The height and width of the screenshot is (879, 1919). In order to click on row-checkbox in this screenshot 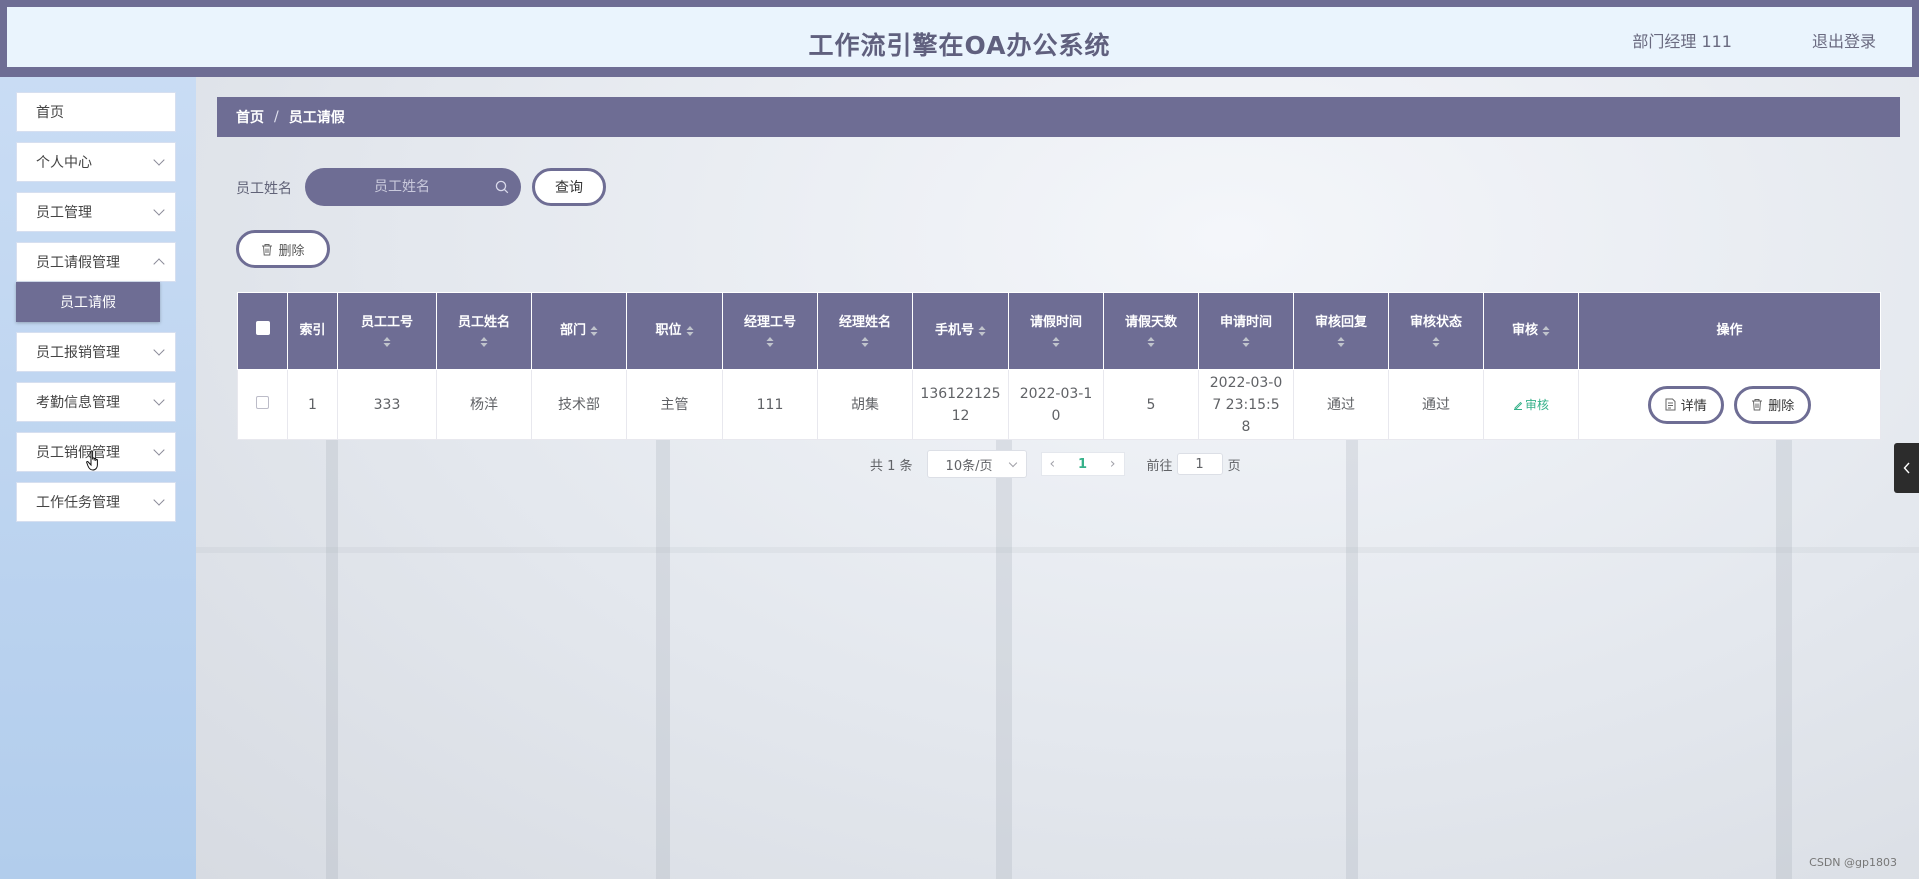, I will do `click(262, 402)`.